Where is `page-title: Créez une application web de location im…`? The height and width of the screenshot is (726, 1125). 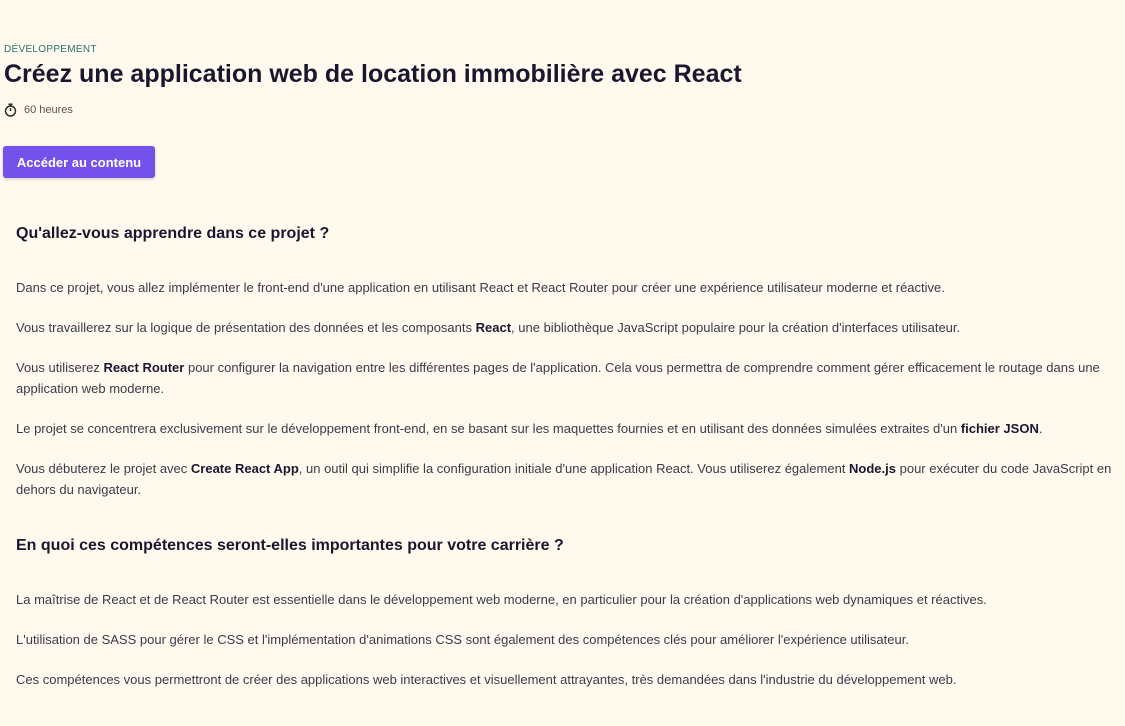 page-title: Créez une application web de location im… is located at coordinates (373, 74).